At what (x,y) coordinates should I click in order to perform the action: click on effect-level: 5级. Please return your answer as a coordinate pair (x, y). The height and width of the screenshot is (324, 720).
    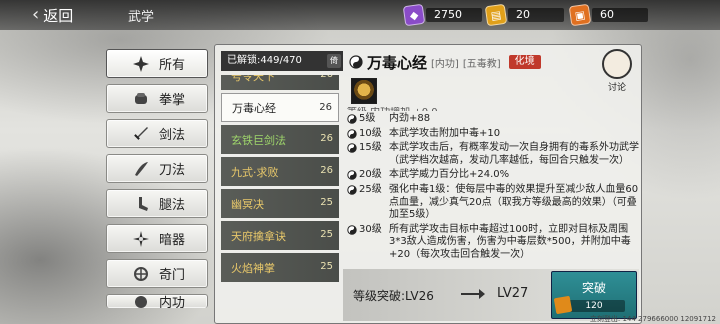
    Looking at the image, I should click on (367, 118).